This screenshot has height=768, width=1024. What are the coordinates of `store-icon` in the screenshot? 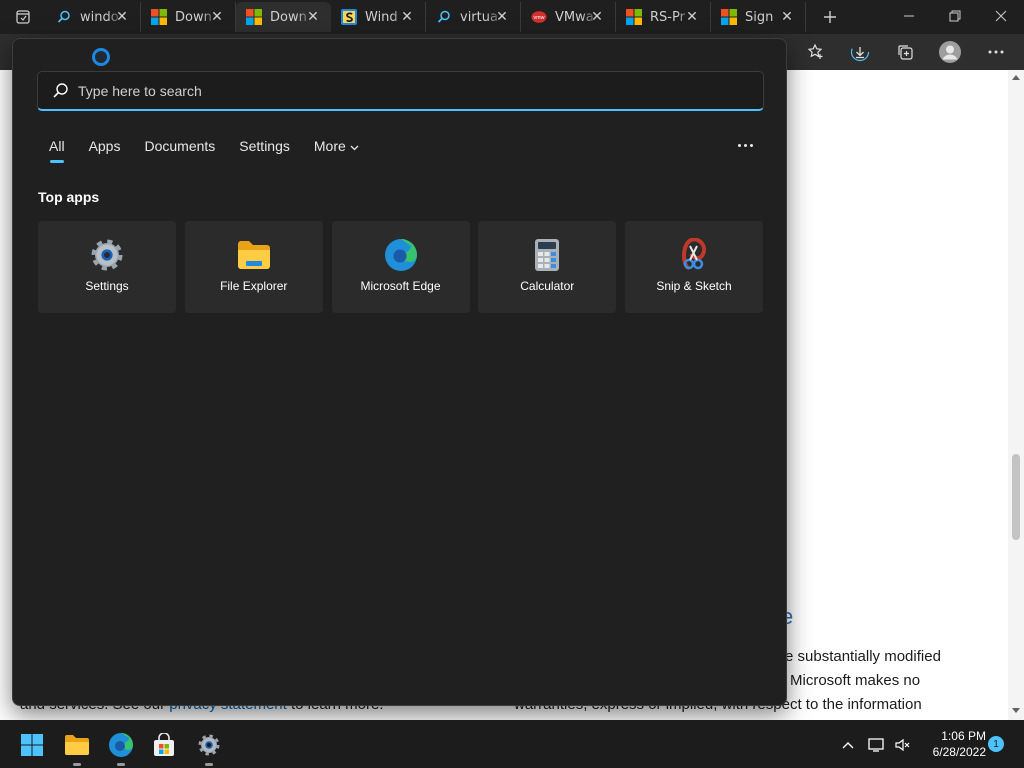 It's located at (164, 744).